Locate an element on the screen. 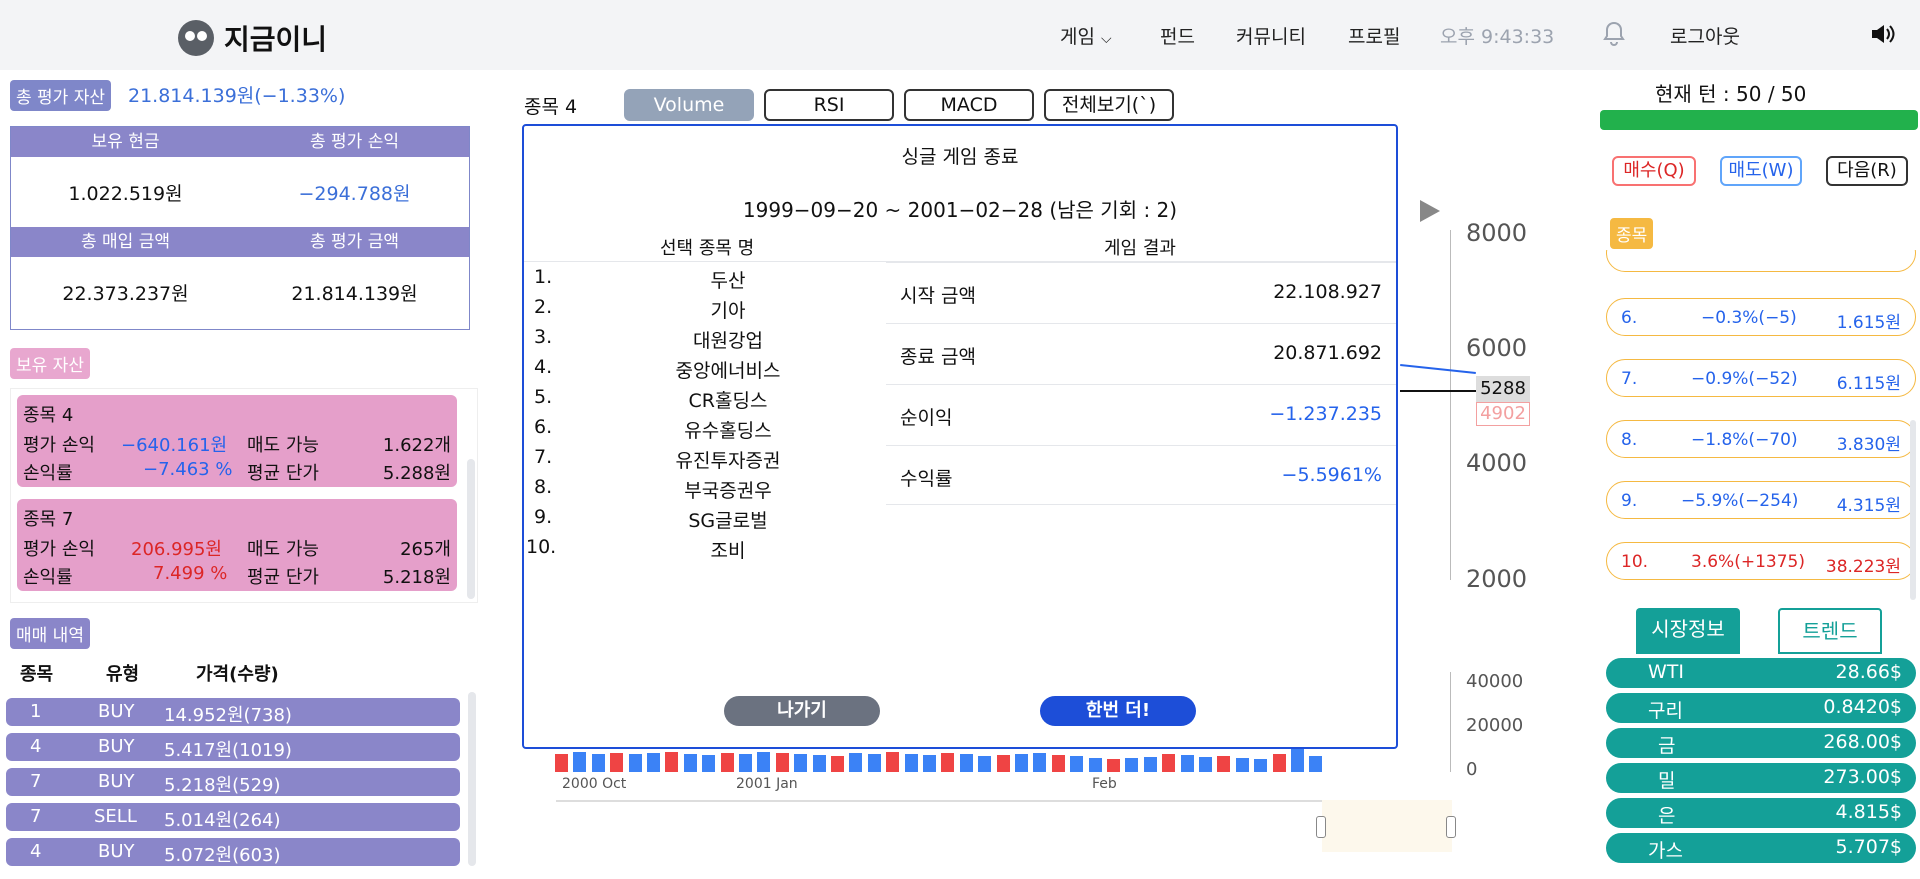 Image resolution: width=1920 pixels, height=879 pixels. trade-row: 1 BUY 14.952원(738) is located at coordinates (233, 712).